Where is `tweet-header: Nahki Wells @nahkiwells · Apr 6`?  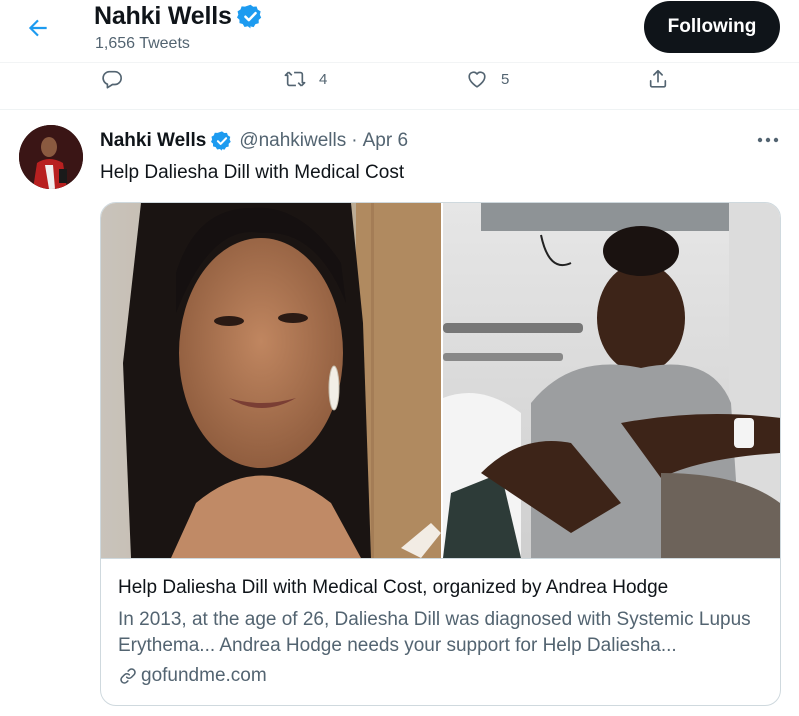
tweet-header: Nahki Wells @nahkiwells · Apr 6 is located at coordinates (254, 141).